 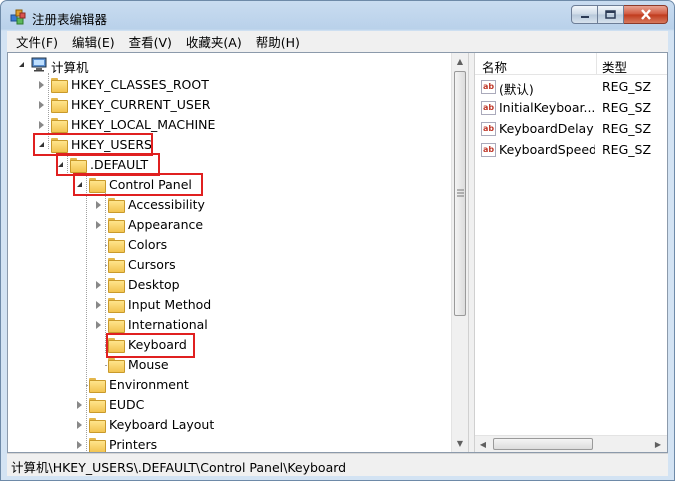 What do you see at coordinates (614, 66) in the screenshot?
I see `column-type-header: 类型` at bounding box center [614, 66].